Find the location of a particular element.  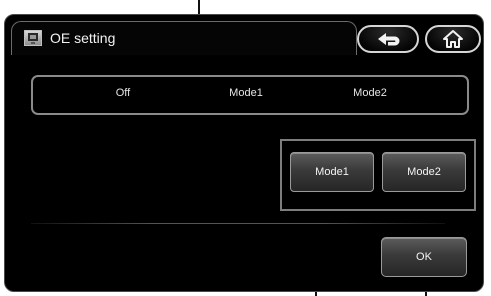

home-button is located at coordinates (453, 39).